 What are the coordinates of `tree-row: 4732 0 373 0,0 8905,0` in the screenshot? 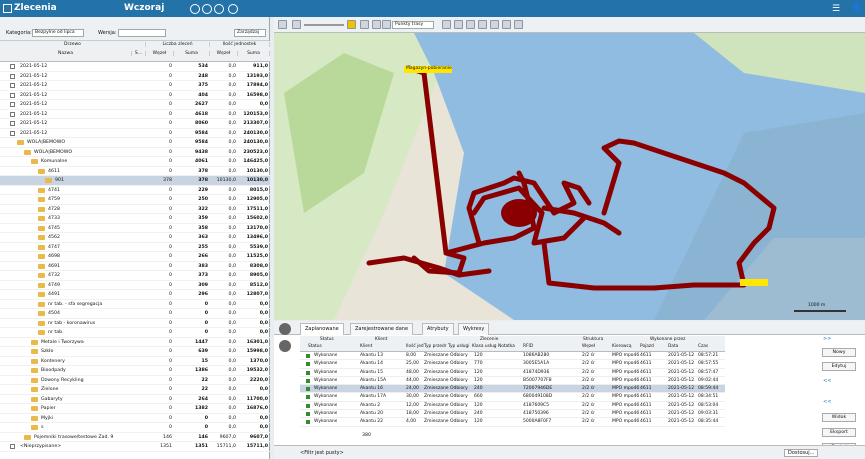 It's located at (135, 276).